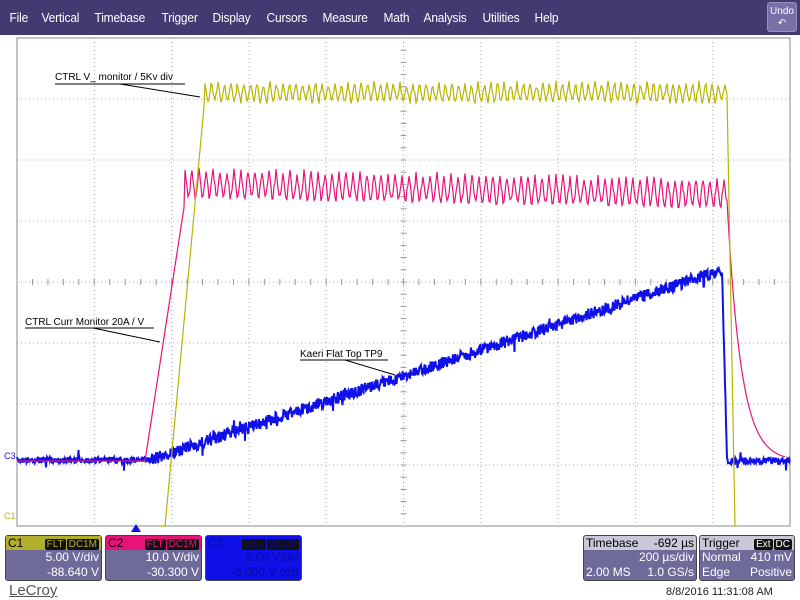 This screenshot has width=800, height=600. I want to click on undo-icon: ↶, so click(782, 23).